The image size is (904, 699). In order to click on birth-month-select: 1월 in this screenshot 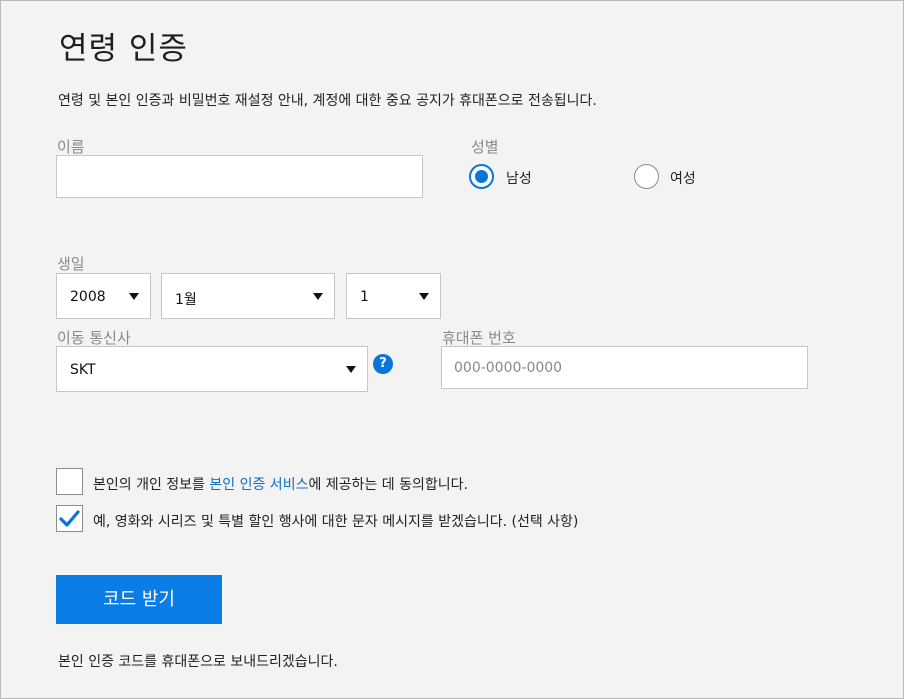, I will do `click(248, 296)`.